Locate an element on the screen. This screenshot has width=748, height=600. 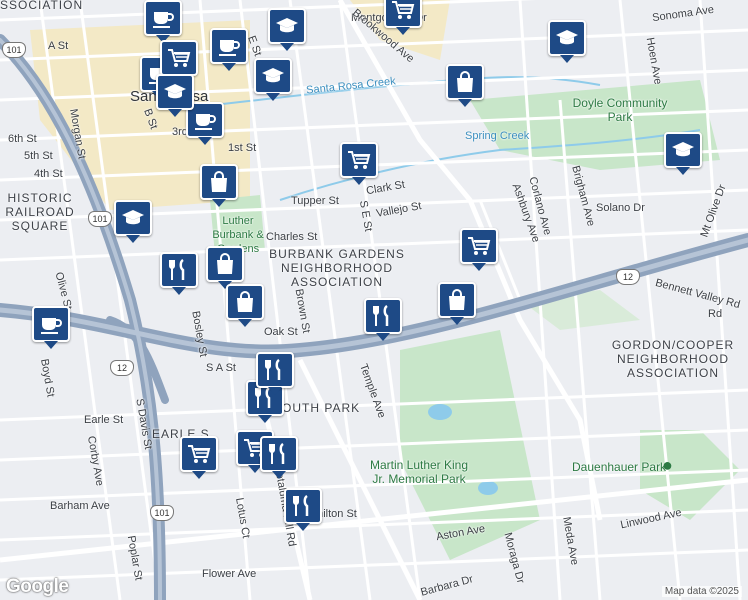
area-label: OUTH PARK is located at coordinates (321, 408).